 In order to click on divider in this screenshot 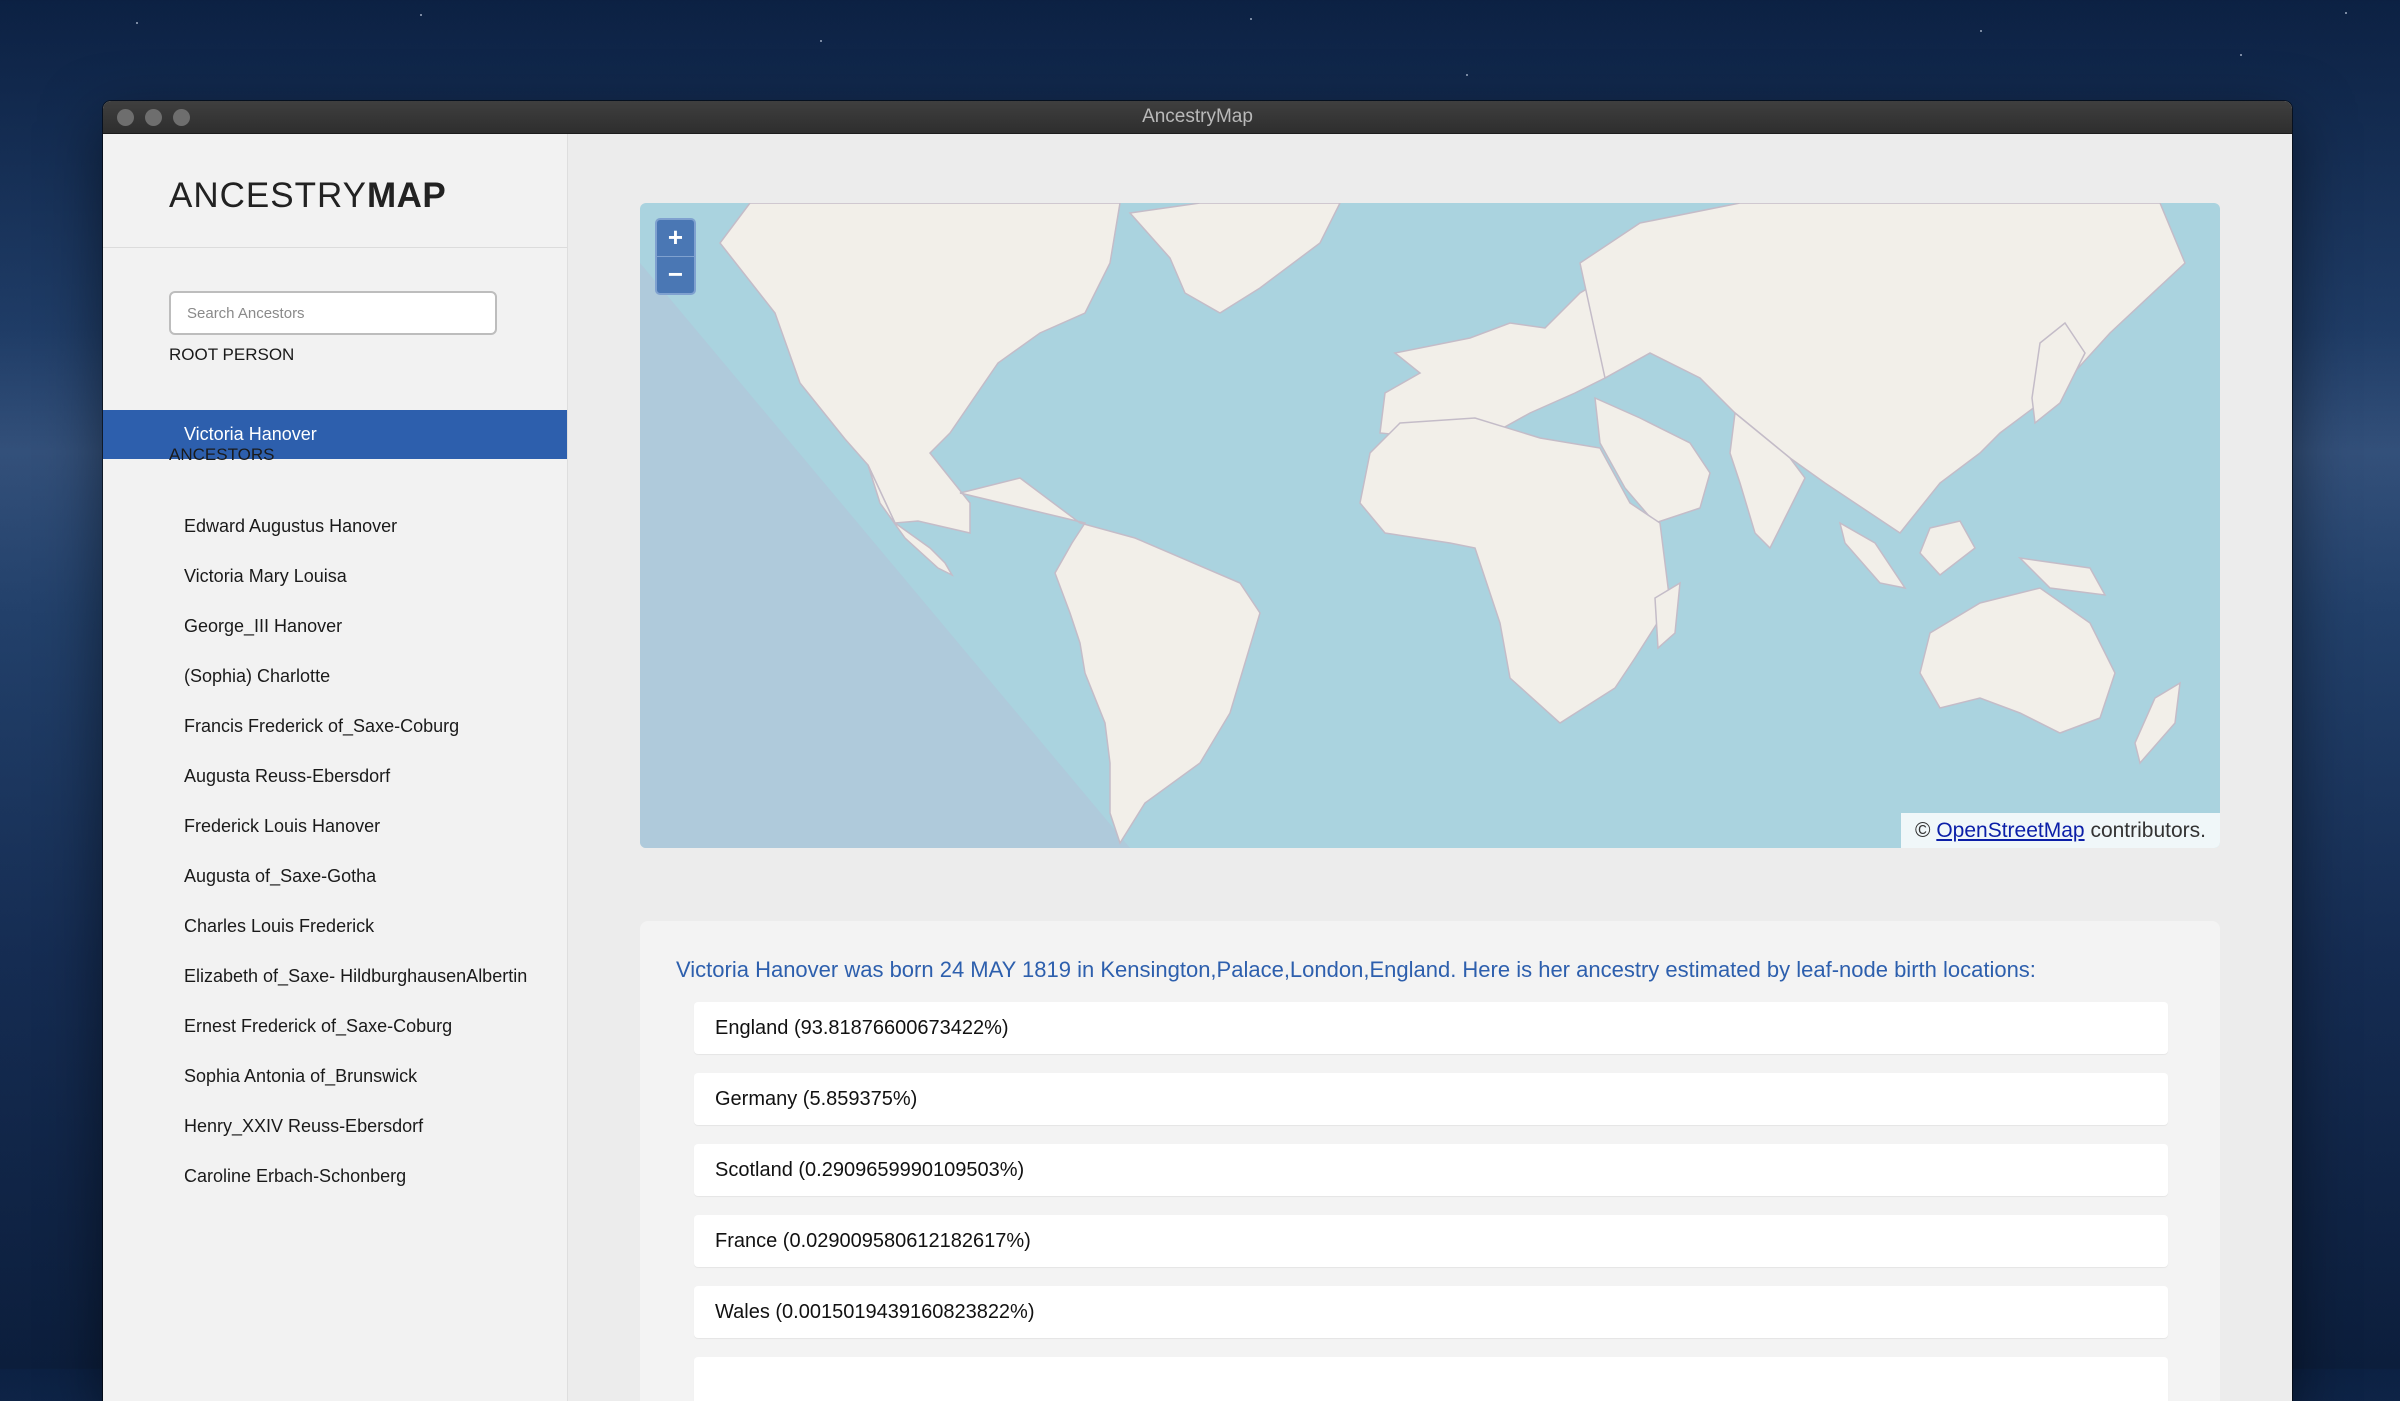, I will do `click(335, 247)`.